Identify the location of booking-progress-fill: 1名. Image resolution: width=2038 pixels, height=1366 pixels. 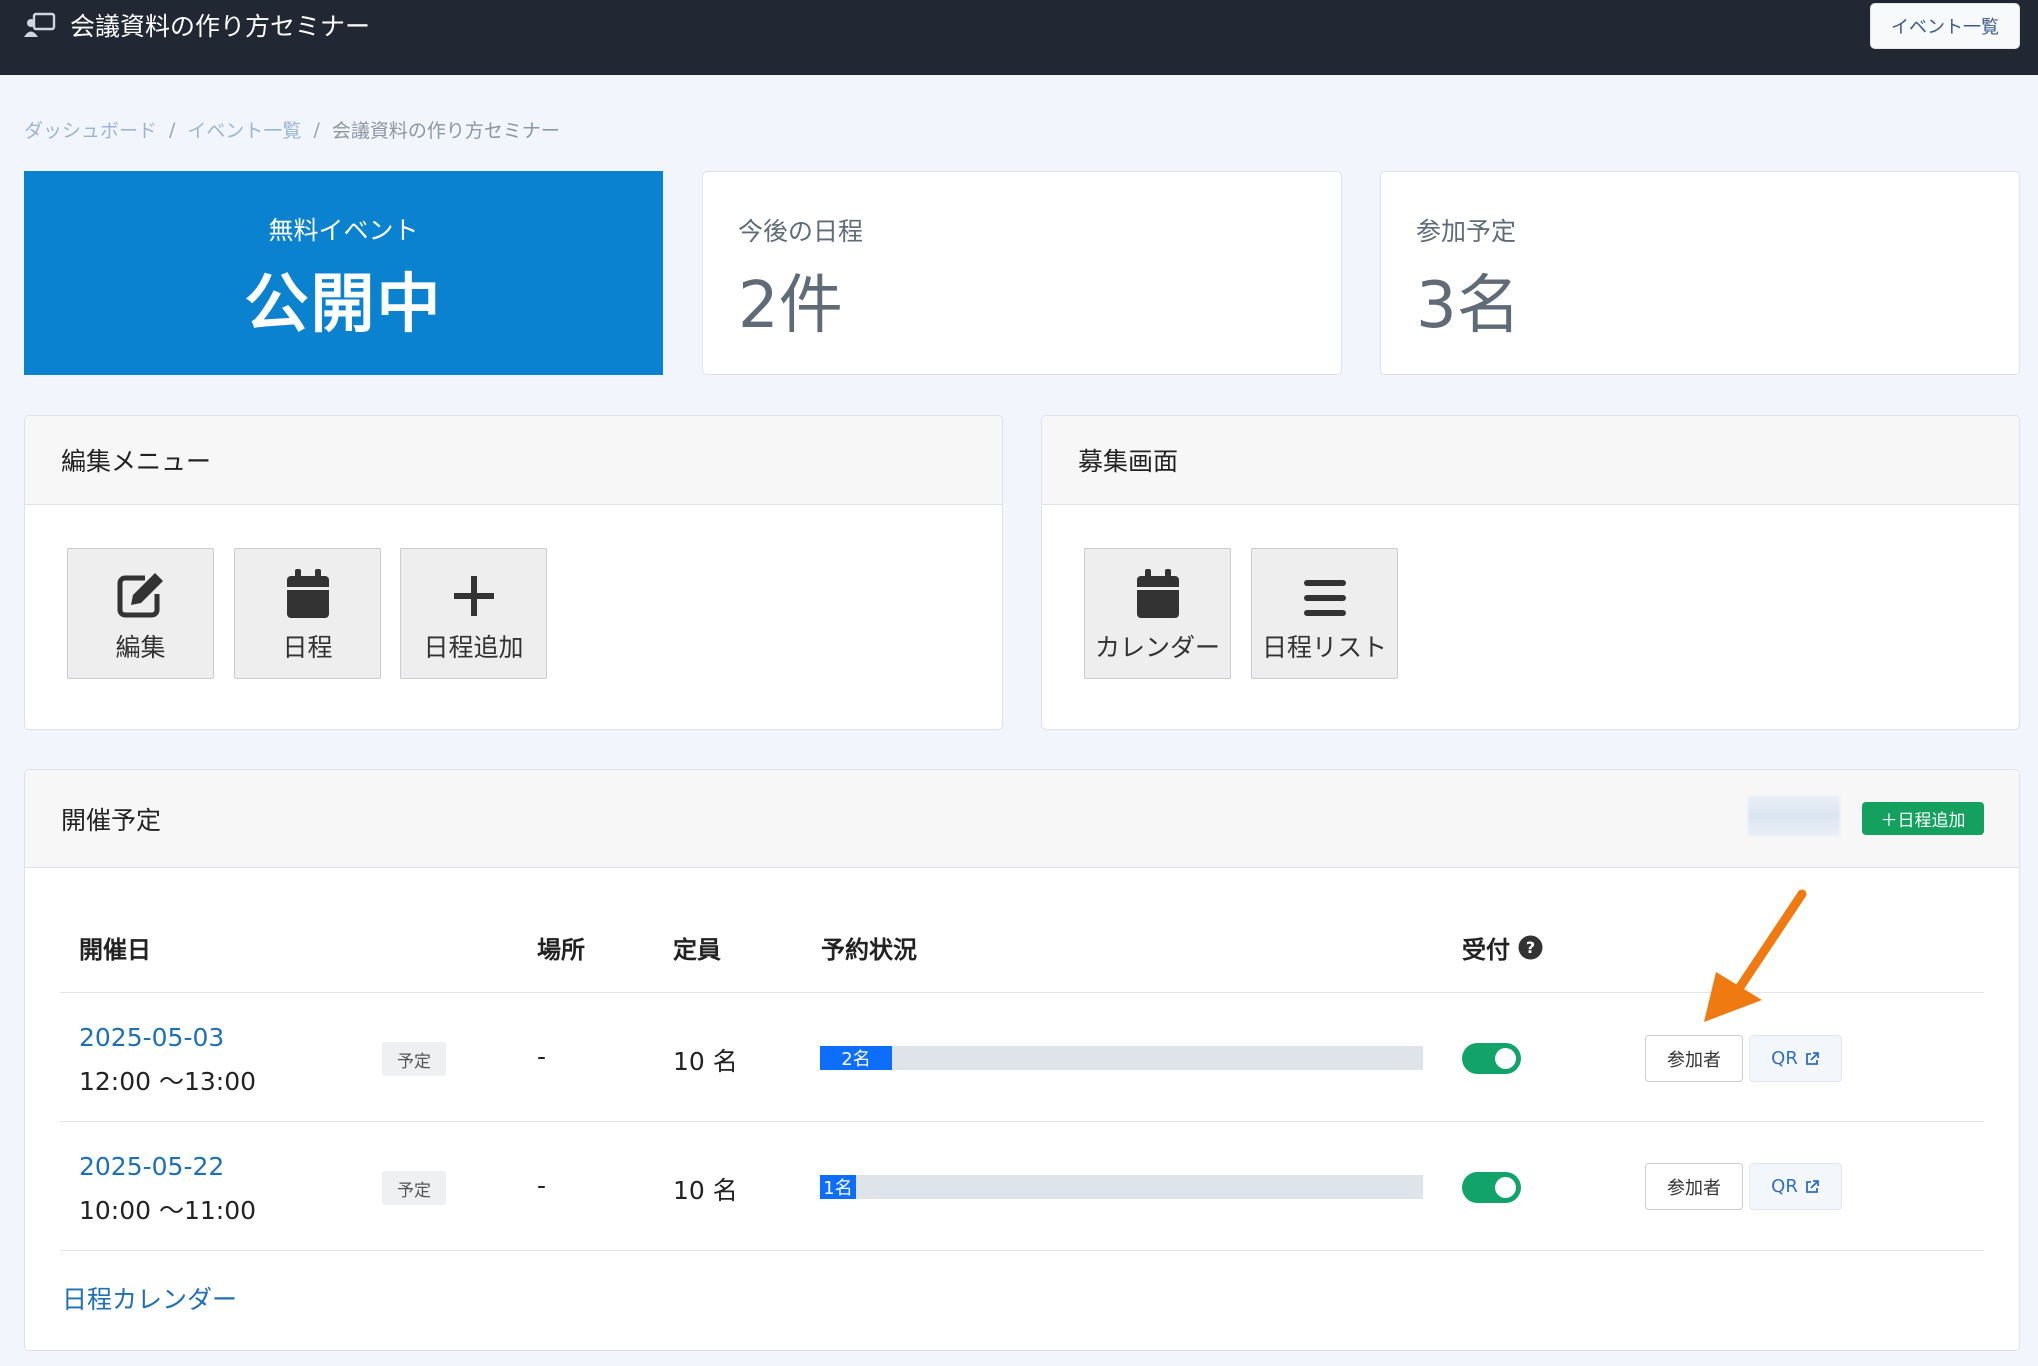
(838, 1187).